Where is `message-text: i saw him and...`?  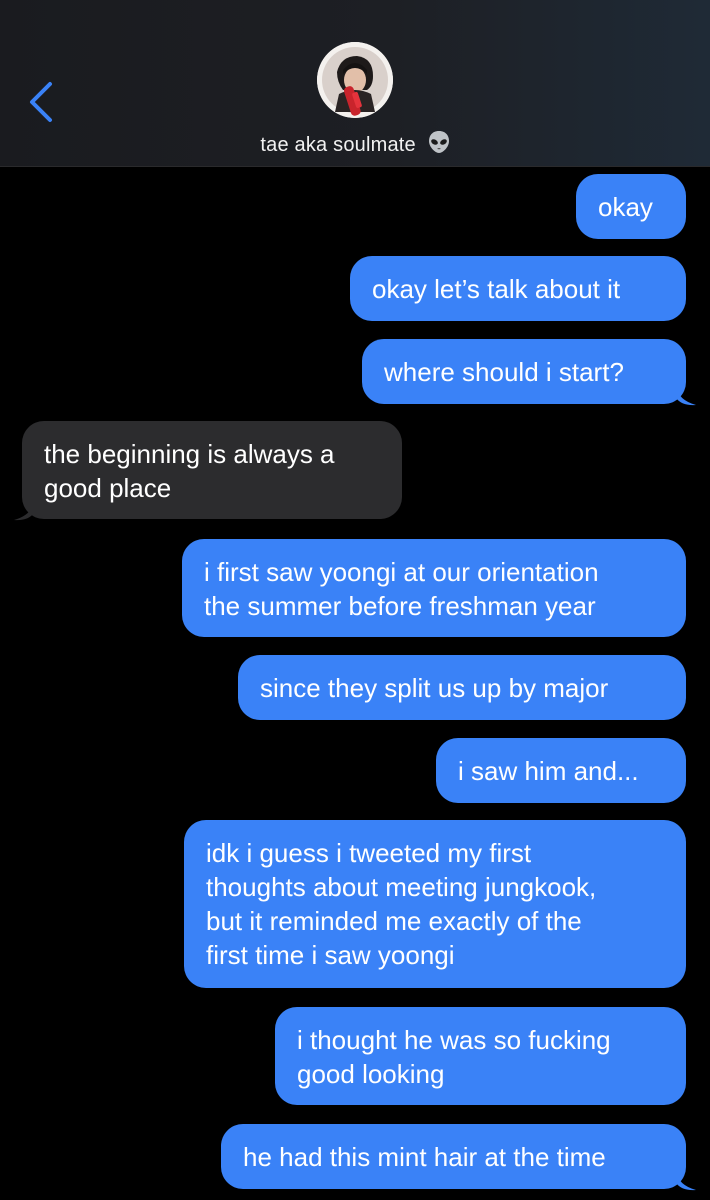
message-text: i saw him and... is located at coordinates (548, 770).